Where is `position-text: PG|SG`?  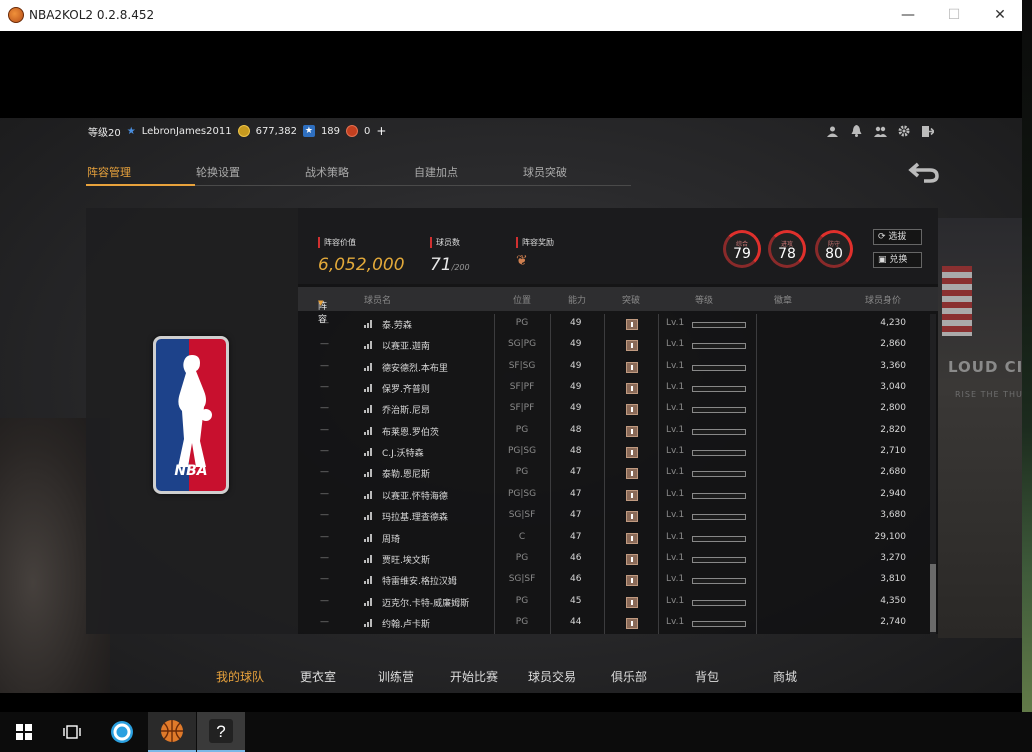 position-text: PG|SG is located at coordinates (522, 493).